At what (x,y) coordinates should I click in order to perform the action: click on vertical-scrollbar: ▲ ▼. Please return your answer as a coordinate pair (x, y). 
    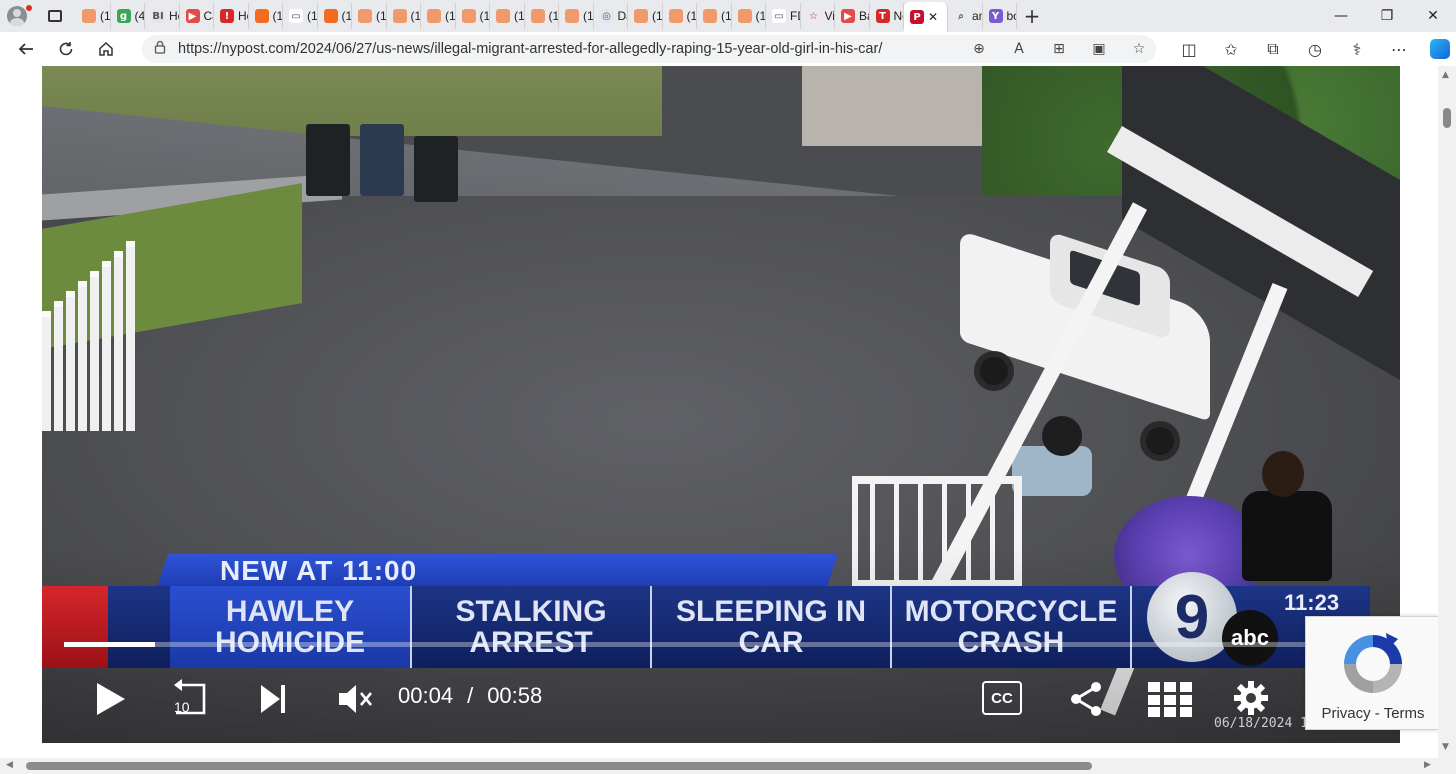
    Looking at the image, I should click on (1447, 412).